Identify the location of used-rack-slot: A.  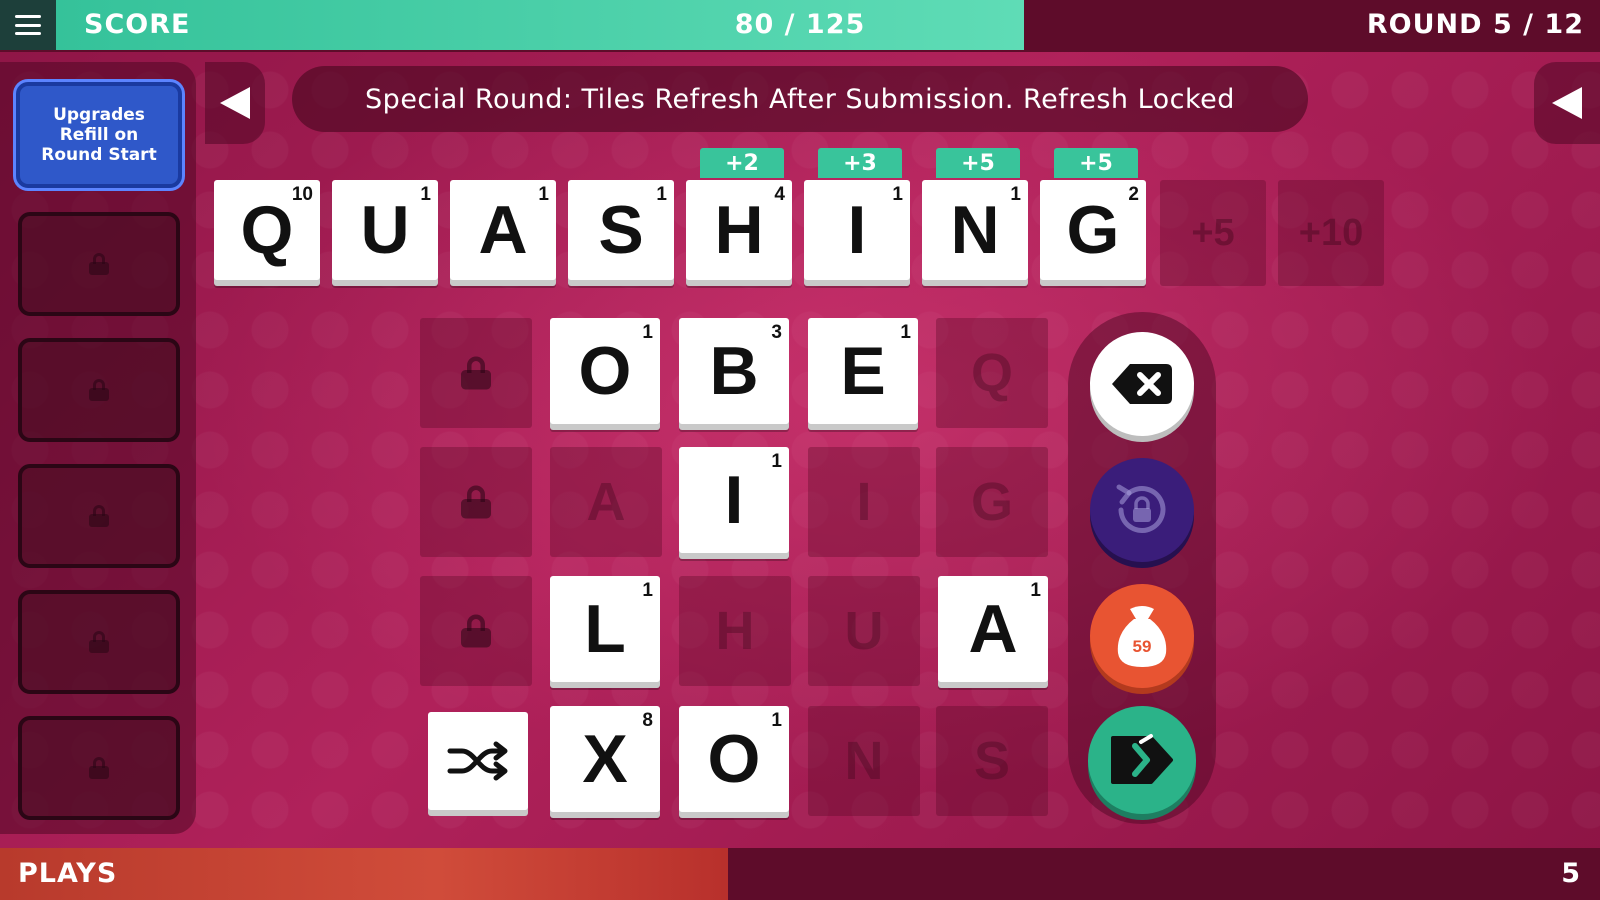
(606, 502).